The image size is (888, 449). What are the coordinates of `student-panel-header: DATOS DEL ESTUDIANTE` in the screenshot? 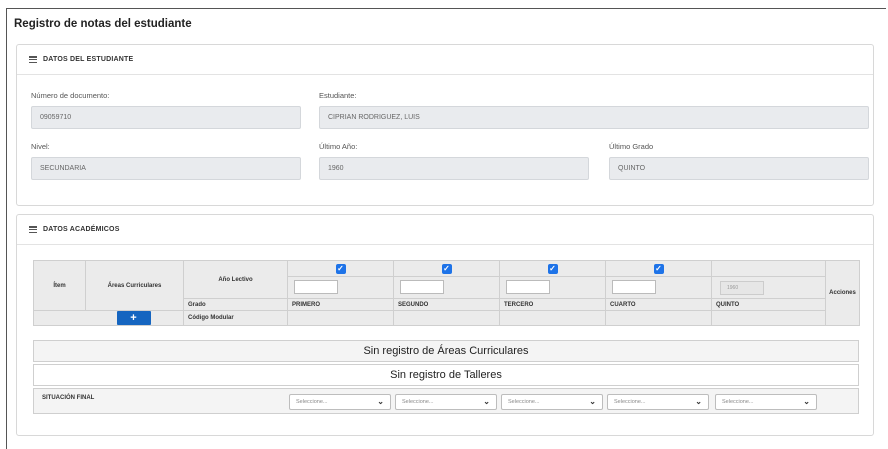 It's located at (445, 60).